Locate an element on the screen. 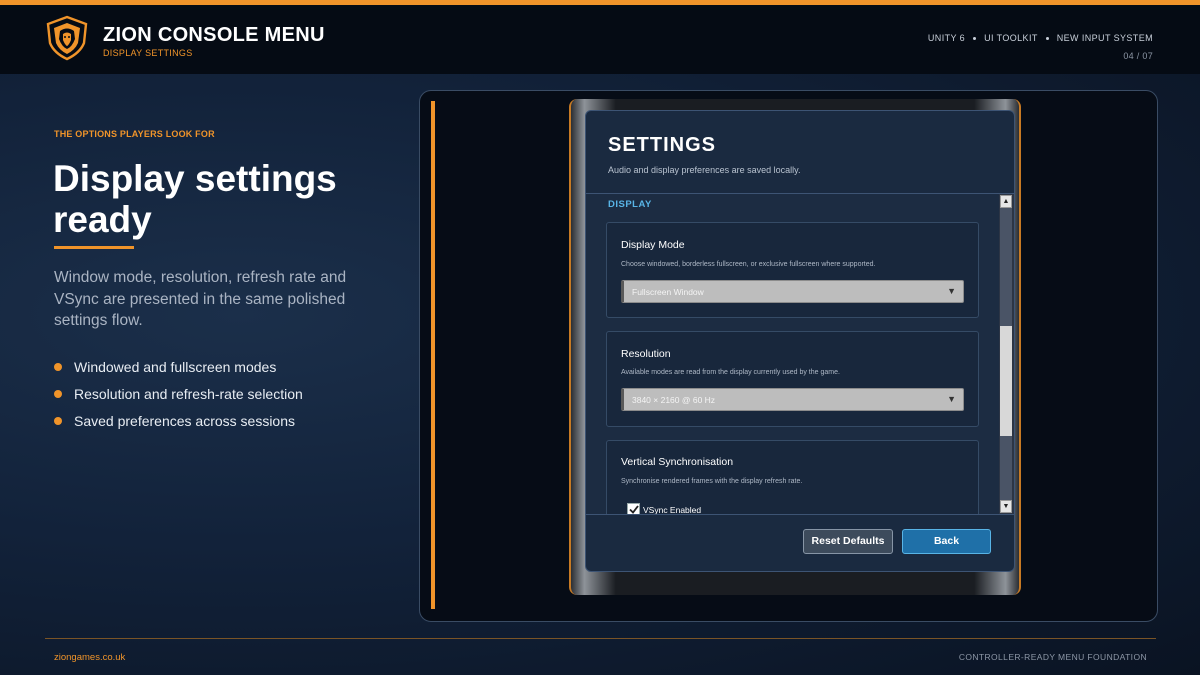 This screenshot has width=1200, height=675. tech-item: UNITY 6 is located at coordinates (946, 38).